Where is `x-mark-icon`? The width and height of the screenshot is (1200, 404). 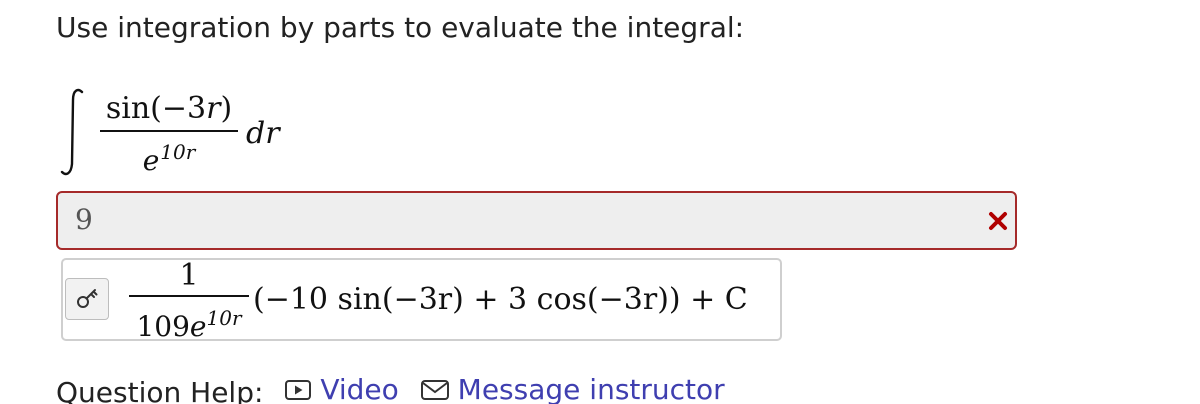 x-mark-icon is located at coordinates (998, 221).